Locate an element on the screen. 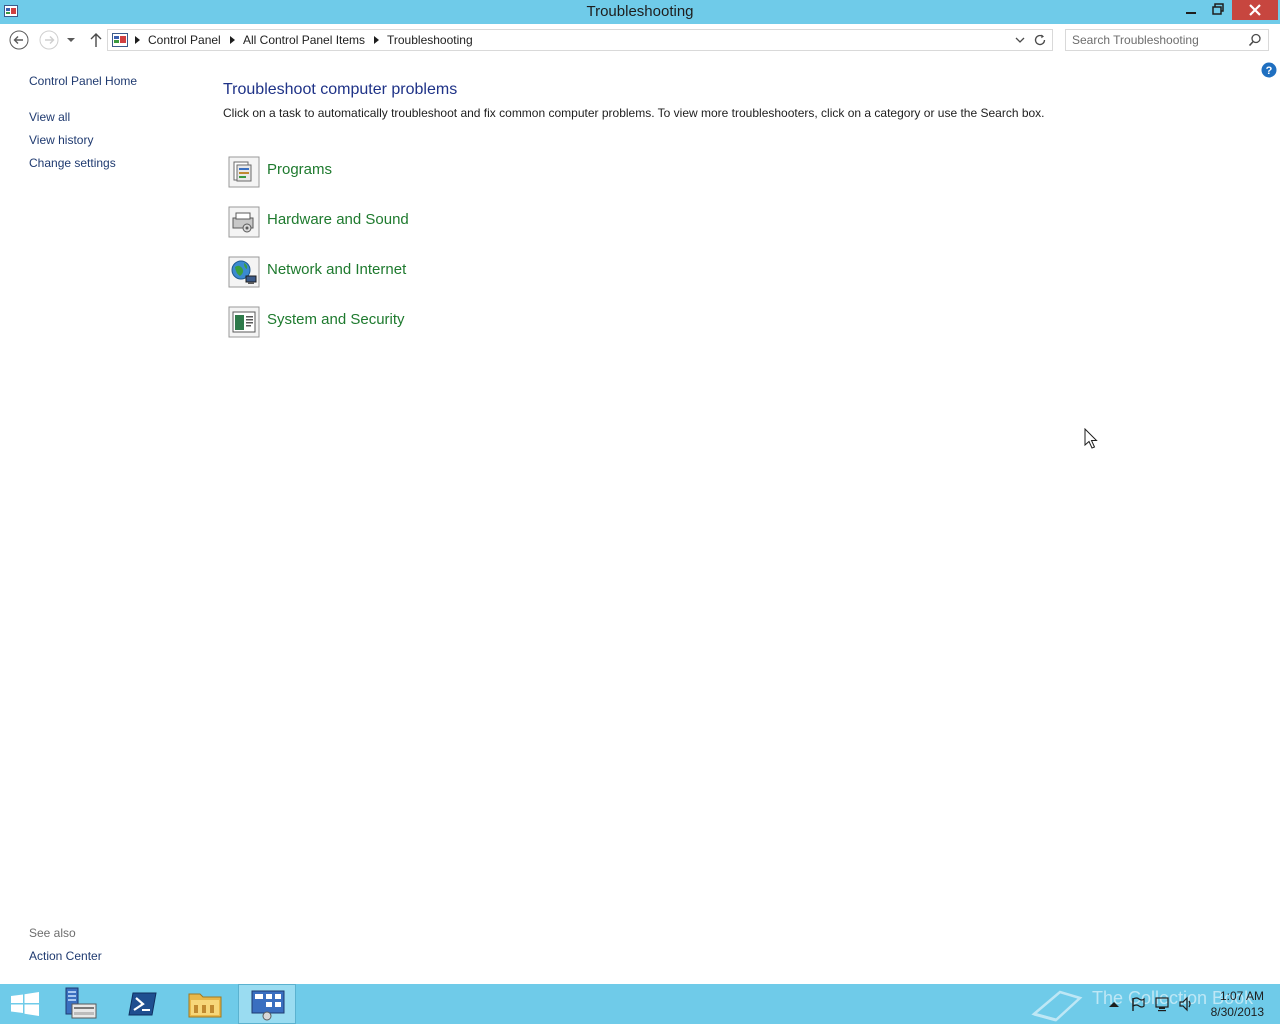 This screenshot has width=1280, height=1024. address-history-chevron-icon is located at coordinates (1020, 40).